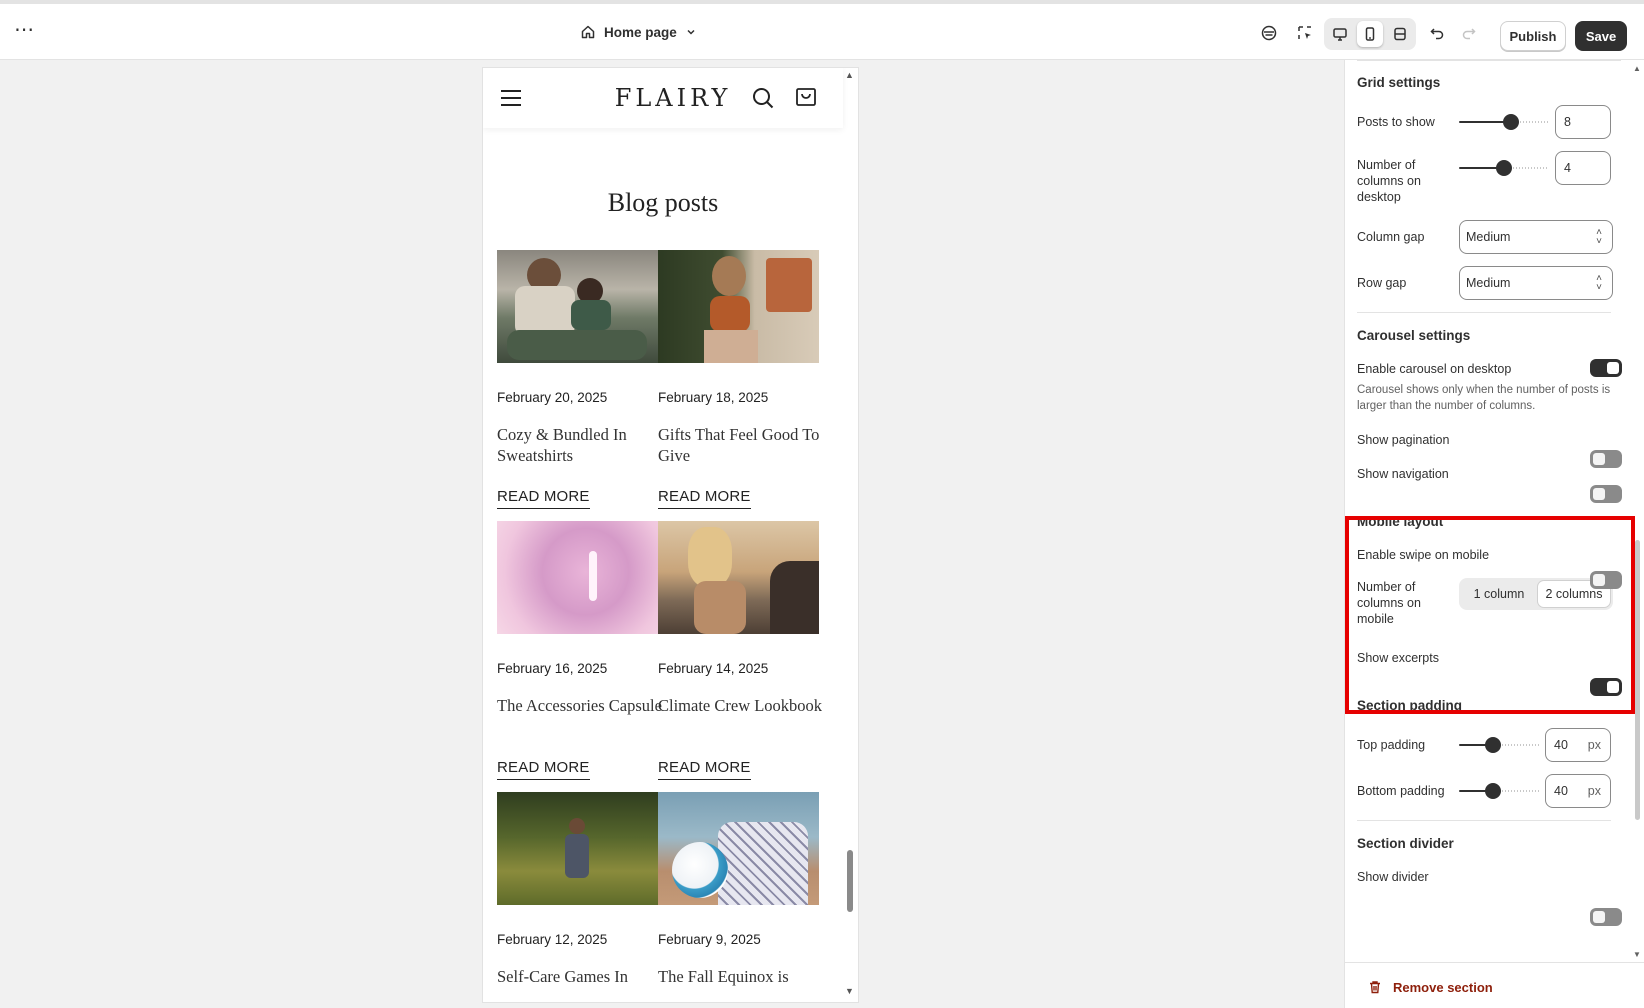 The height and width of the screenshot is (1008, 1644). I want to click on posts-to-show-value: 8, so click(1567, 122).